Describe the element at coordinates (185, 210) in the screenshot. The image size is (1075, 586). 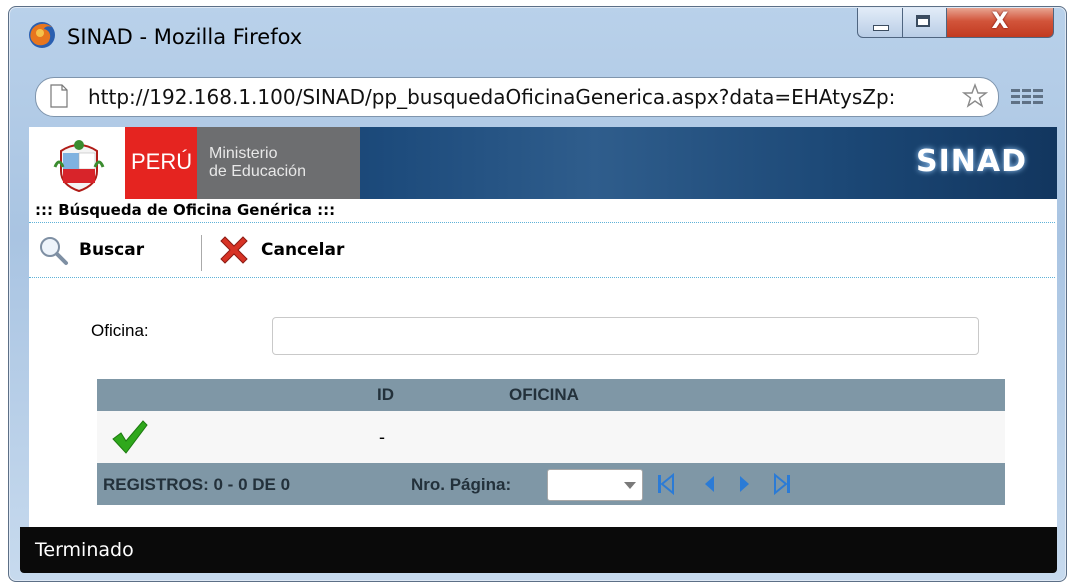
I see `page-title: ::: Búsqueda de Oficina Genérica :::` at that location.